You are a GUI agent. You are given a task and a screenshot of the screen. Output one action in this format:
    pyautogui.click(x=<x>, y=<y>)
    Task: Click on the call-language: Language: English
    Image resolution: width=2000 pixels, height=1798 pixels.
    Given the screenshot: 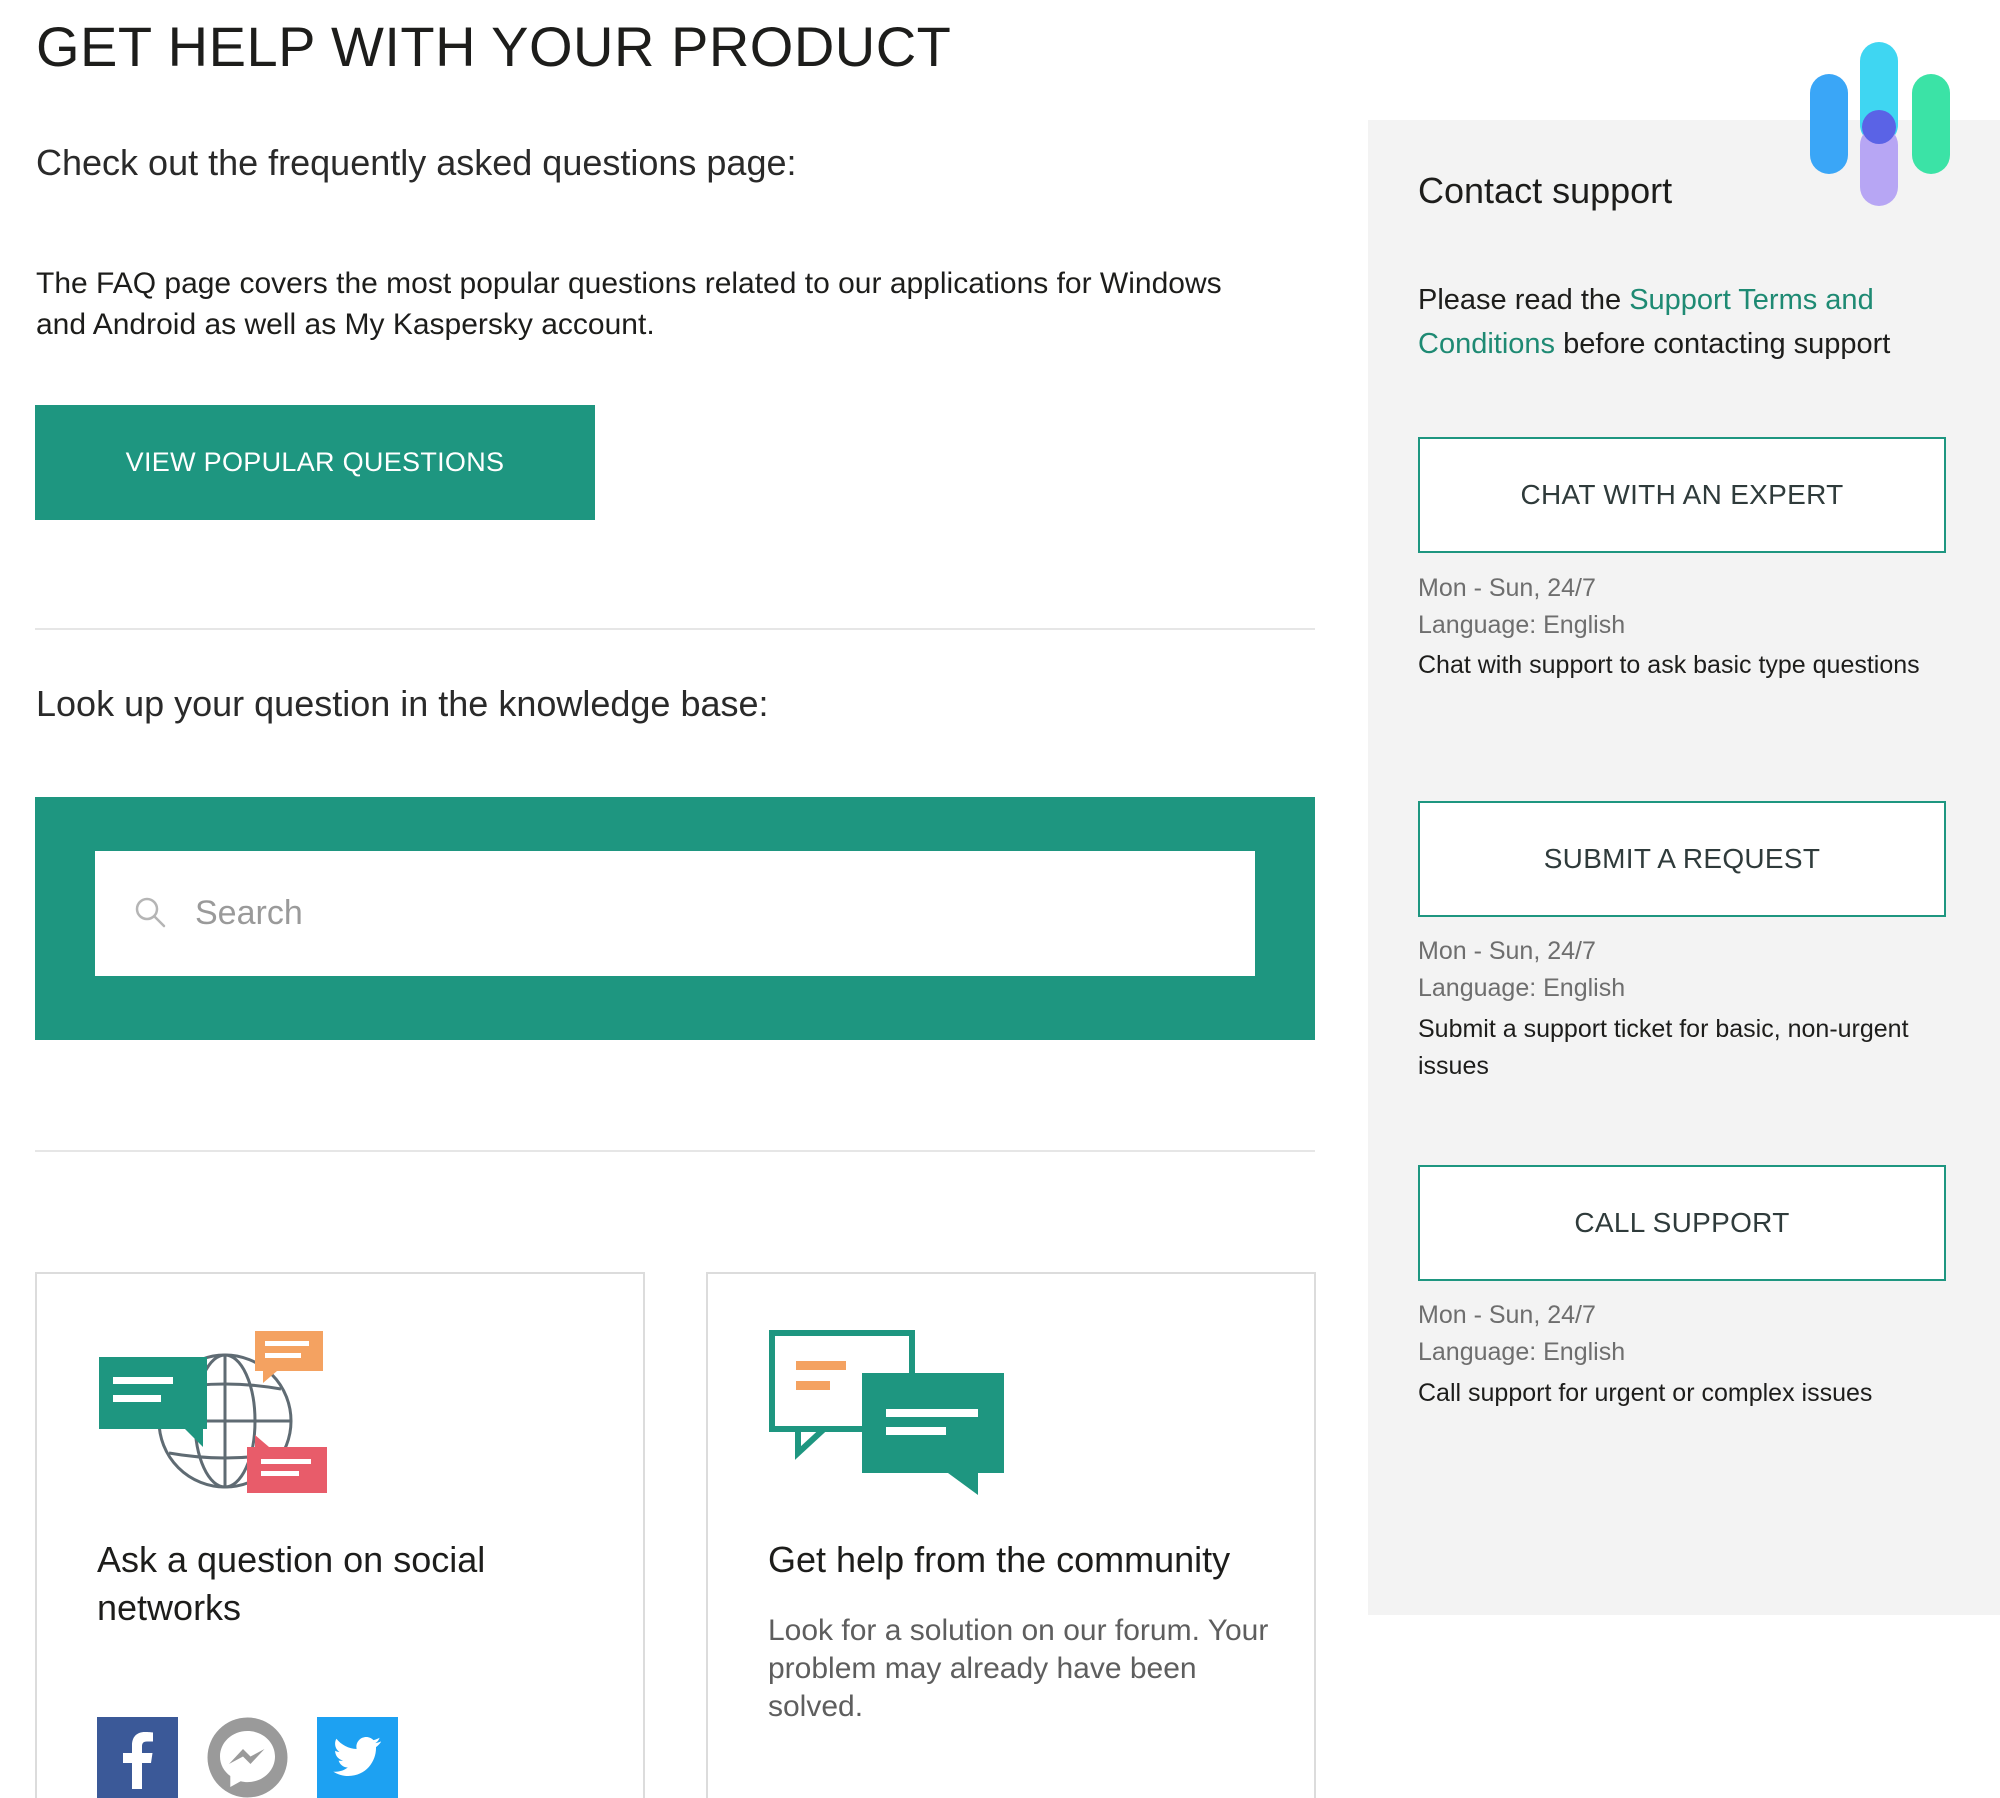 What is the action you would take?
    pyautogui.click(x=1522, y=1352)
    